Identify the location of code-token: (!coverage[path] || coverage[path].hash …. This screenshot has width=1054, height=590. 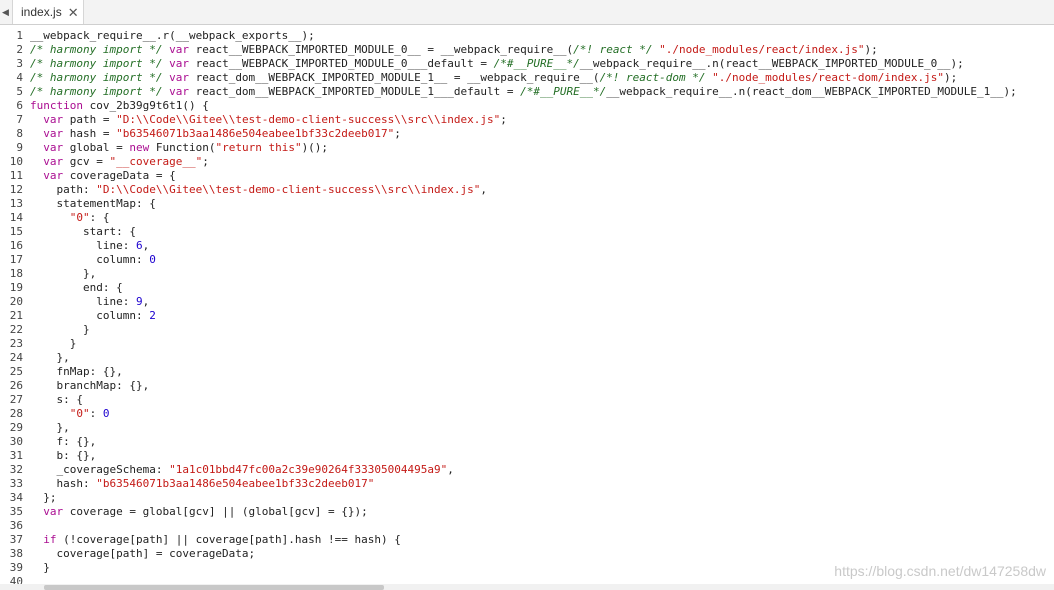
(232, 539).